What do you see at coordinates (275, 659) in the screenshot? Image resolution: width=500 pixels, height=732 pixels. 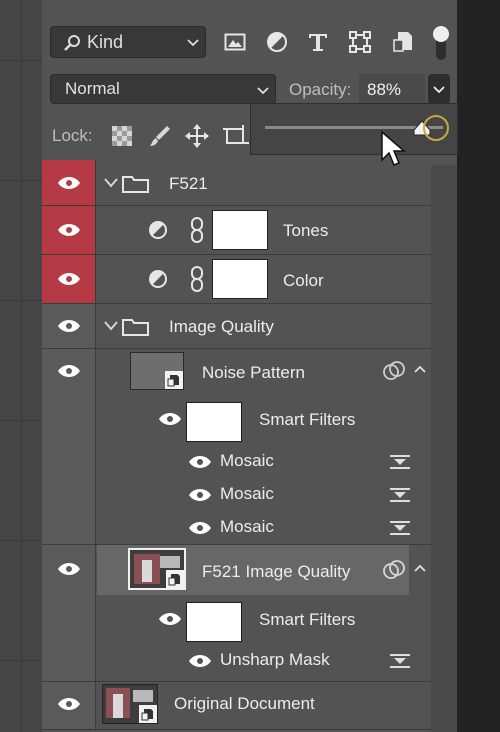 I see `filter-name: Unsharp Mask` at bounding box center [275, 659].